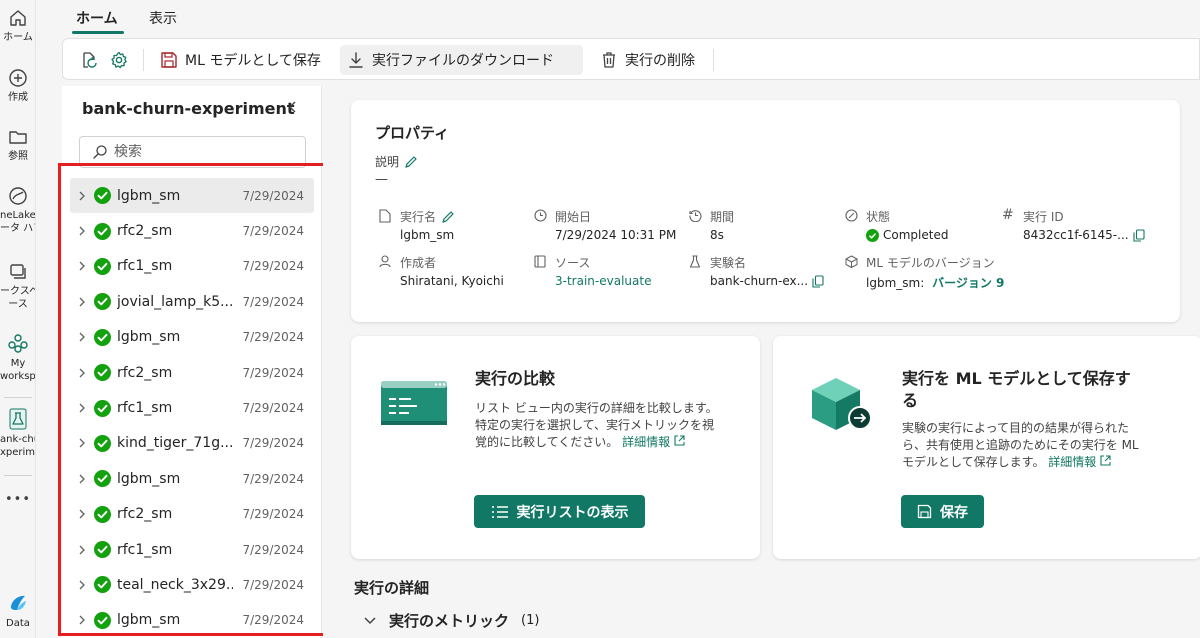 The image size is (1200, 638). What do you see at coordinates (18, 215) in the screenshot?
I see `rail-onelake-label-1: neLake デ` at bounding box center [18, 215].